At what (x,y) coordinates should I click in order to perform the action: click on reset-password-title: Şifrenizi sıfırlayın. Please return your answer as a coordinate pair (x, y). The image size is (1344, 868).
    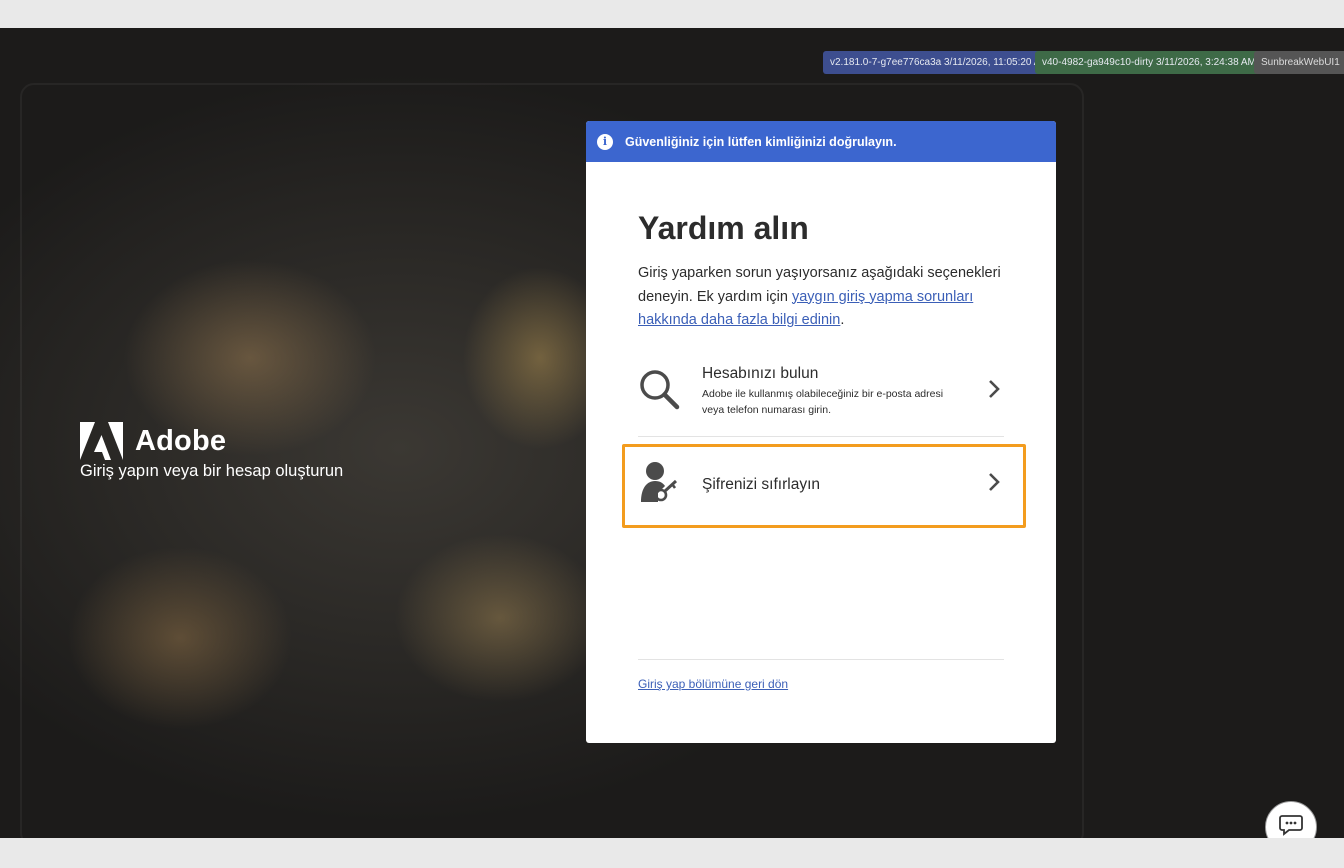
    Looking at the image, I should click on (761, 484).